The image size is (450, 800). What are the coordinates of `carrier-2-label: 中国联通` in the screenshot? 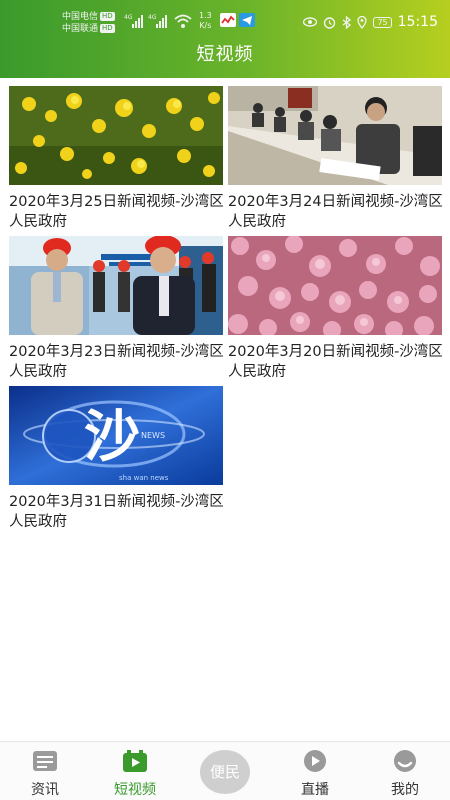 It's located at (80, 29).